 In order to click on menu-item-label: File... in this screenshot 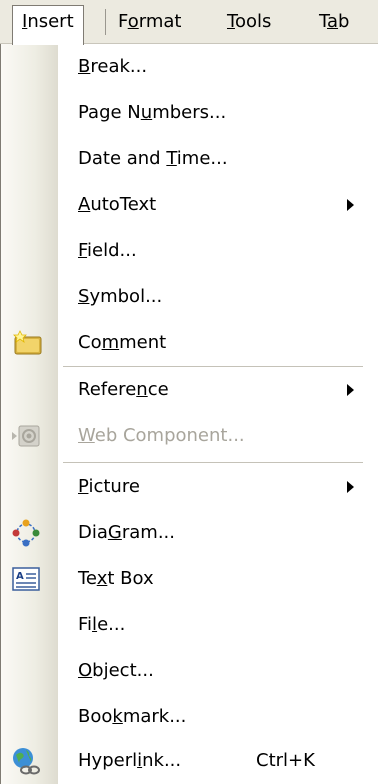, I will do `click(102, 624)`.